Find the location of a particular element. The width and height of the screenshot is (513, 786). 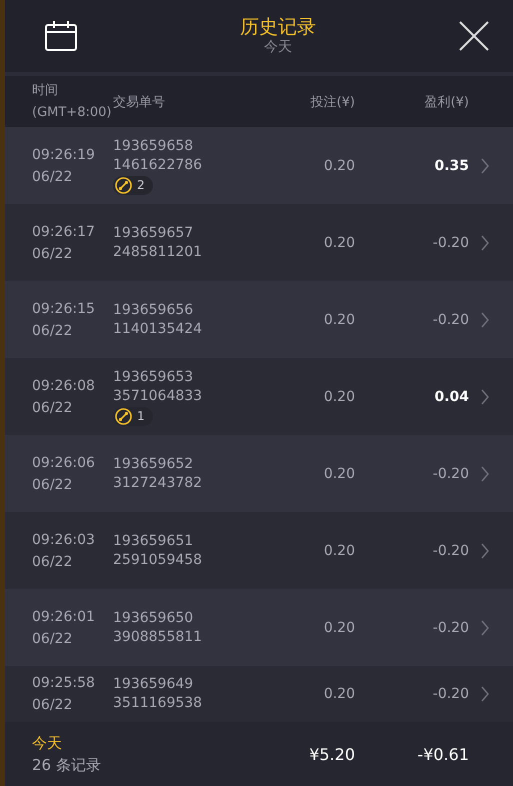

time-cell-text: 09:26:03 is located at coordinates (64, 540).